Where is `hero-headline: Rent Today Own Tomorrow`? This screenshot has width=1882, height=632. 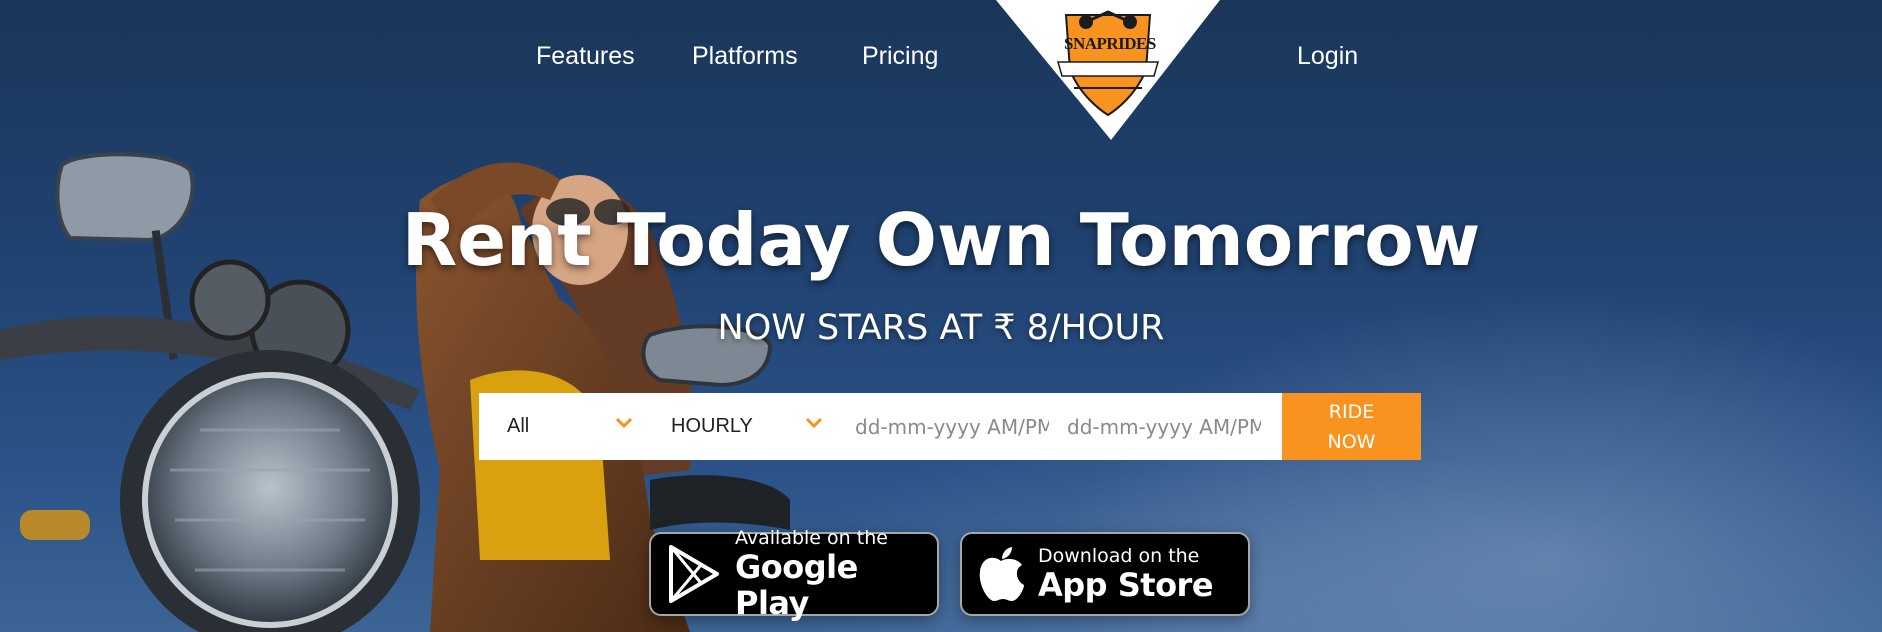
hero-headline: Rent Today Own Tomorrow is located at coordinates (941, 240).